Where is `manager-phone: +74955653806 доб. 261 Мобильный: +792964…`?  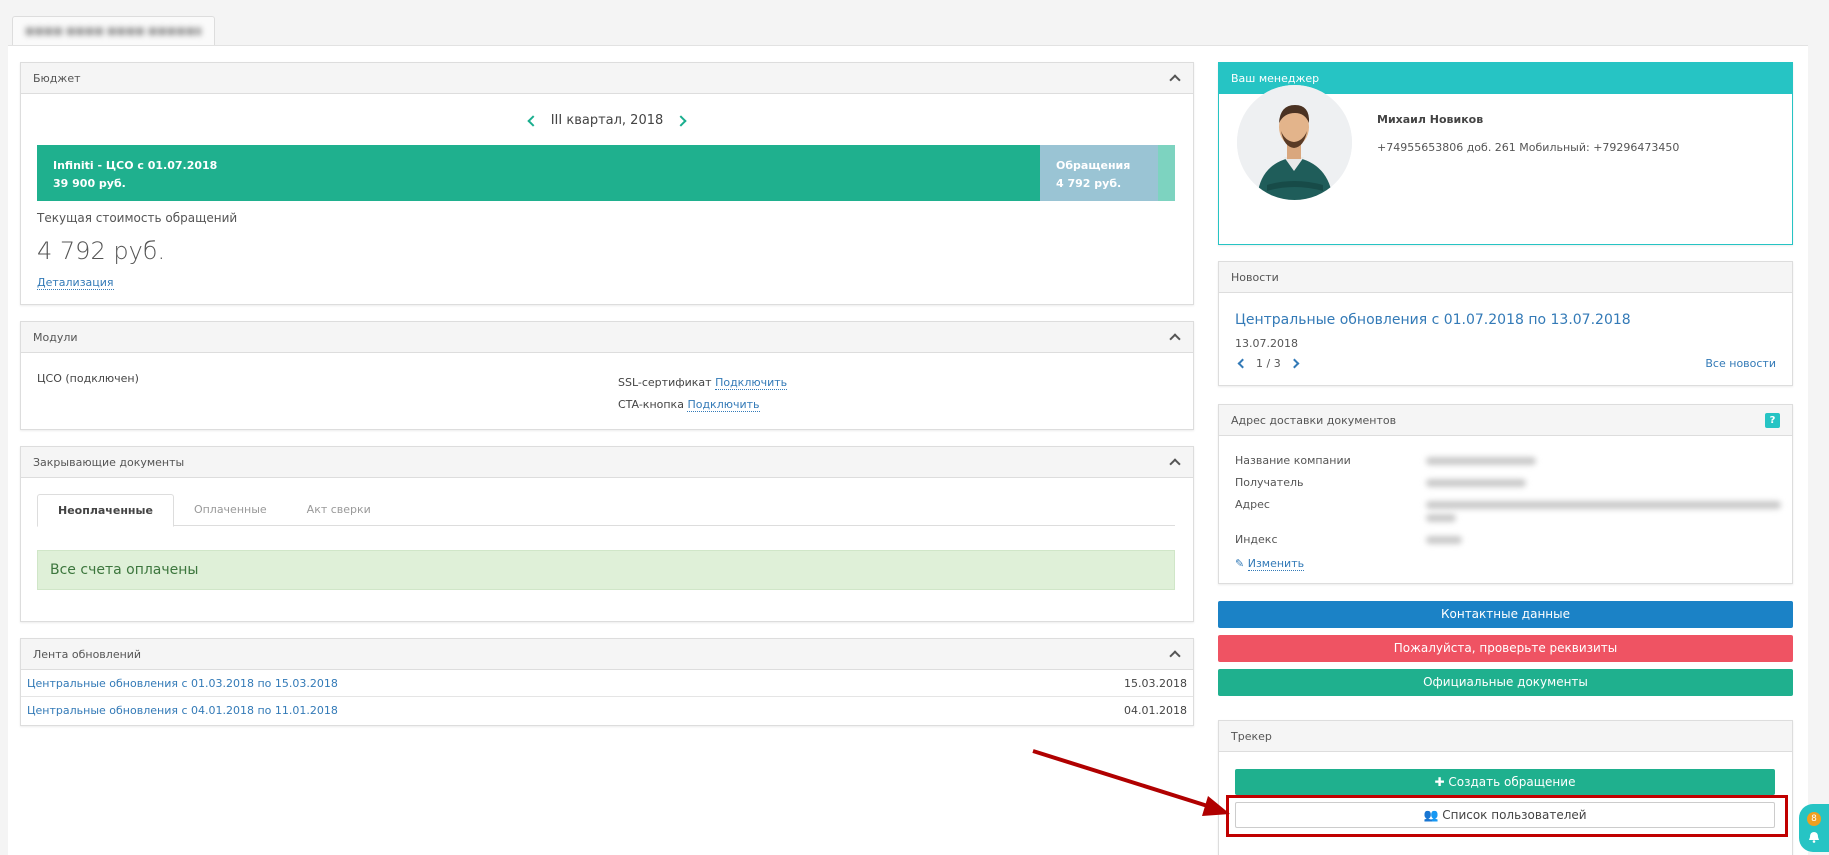
manager-phone: +74955653806 доб. 261 Мобильный: +792964… is located at coordinates (1528, 147).